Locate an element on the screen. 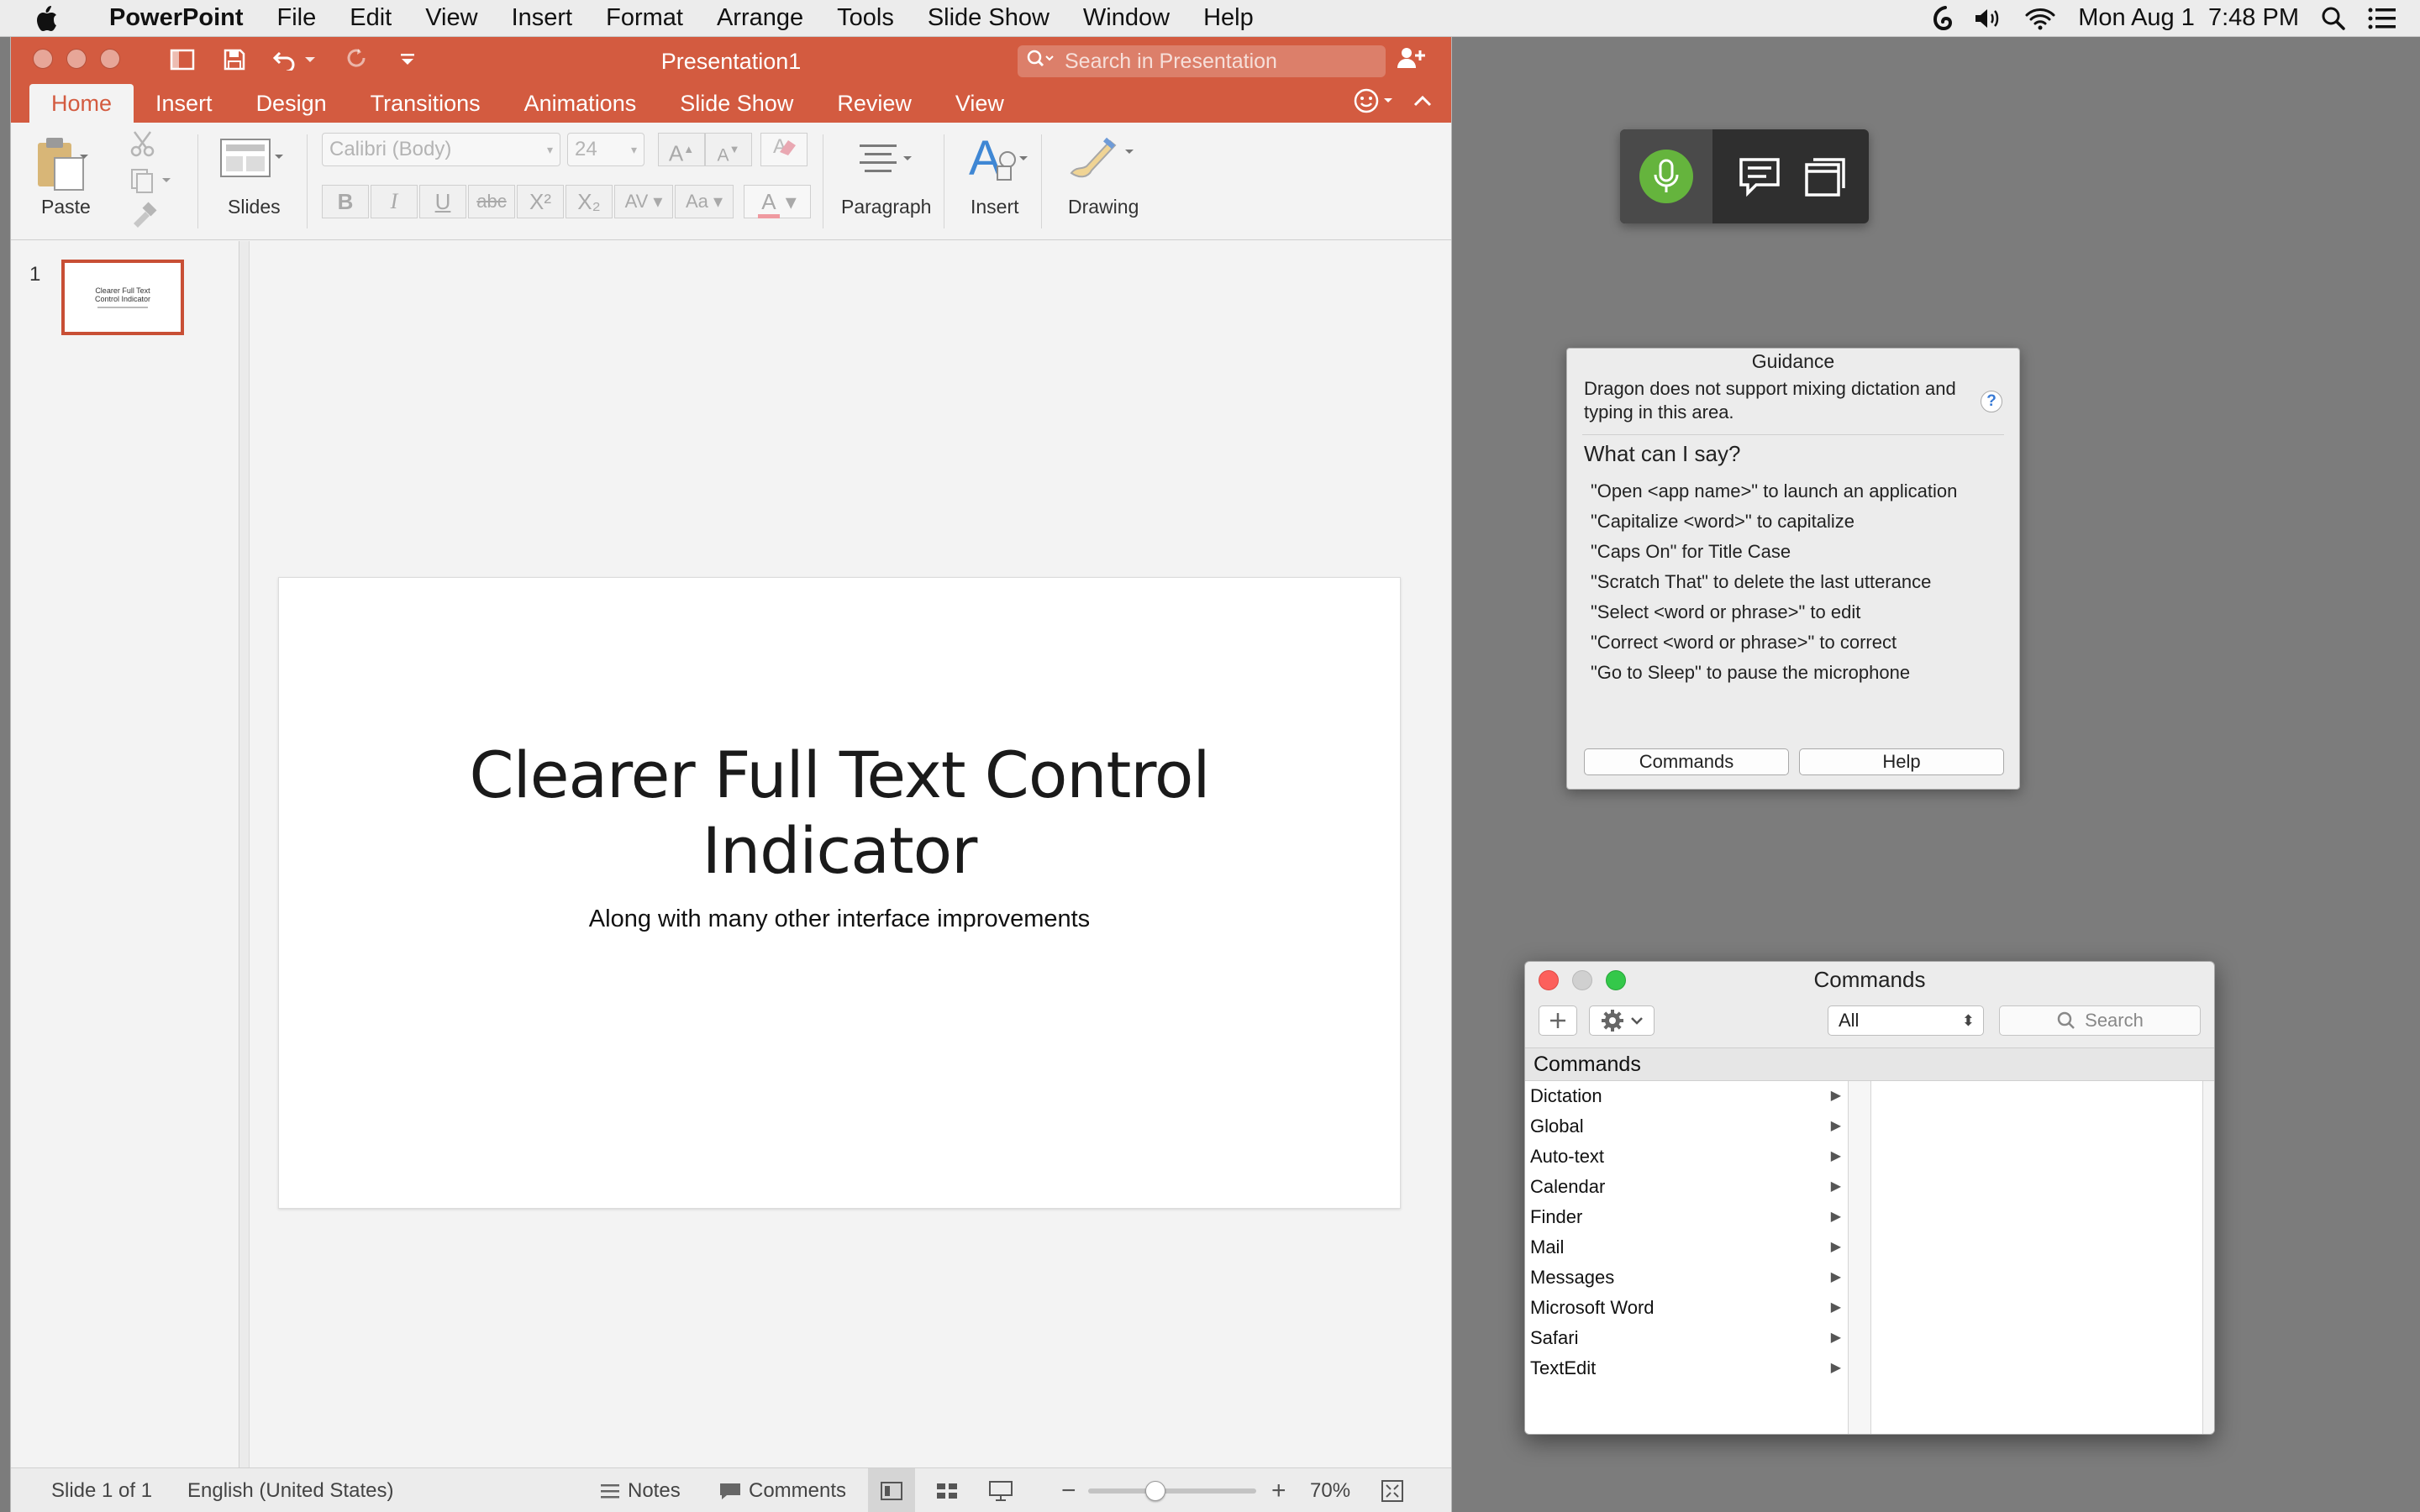 Image resolution: width=2420 pixels, height=1512 pixels. column-splitter is located at coordinates (1860, 1257).